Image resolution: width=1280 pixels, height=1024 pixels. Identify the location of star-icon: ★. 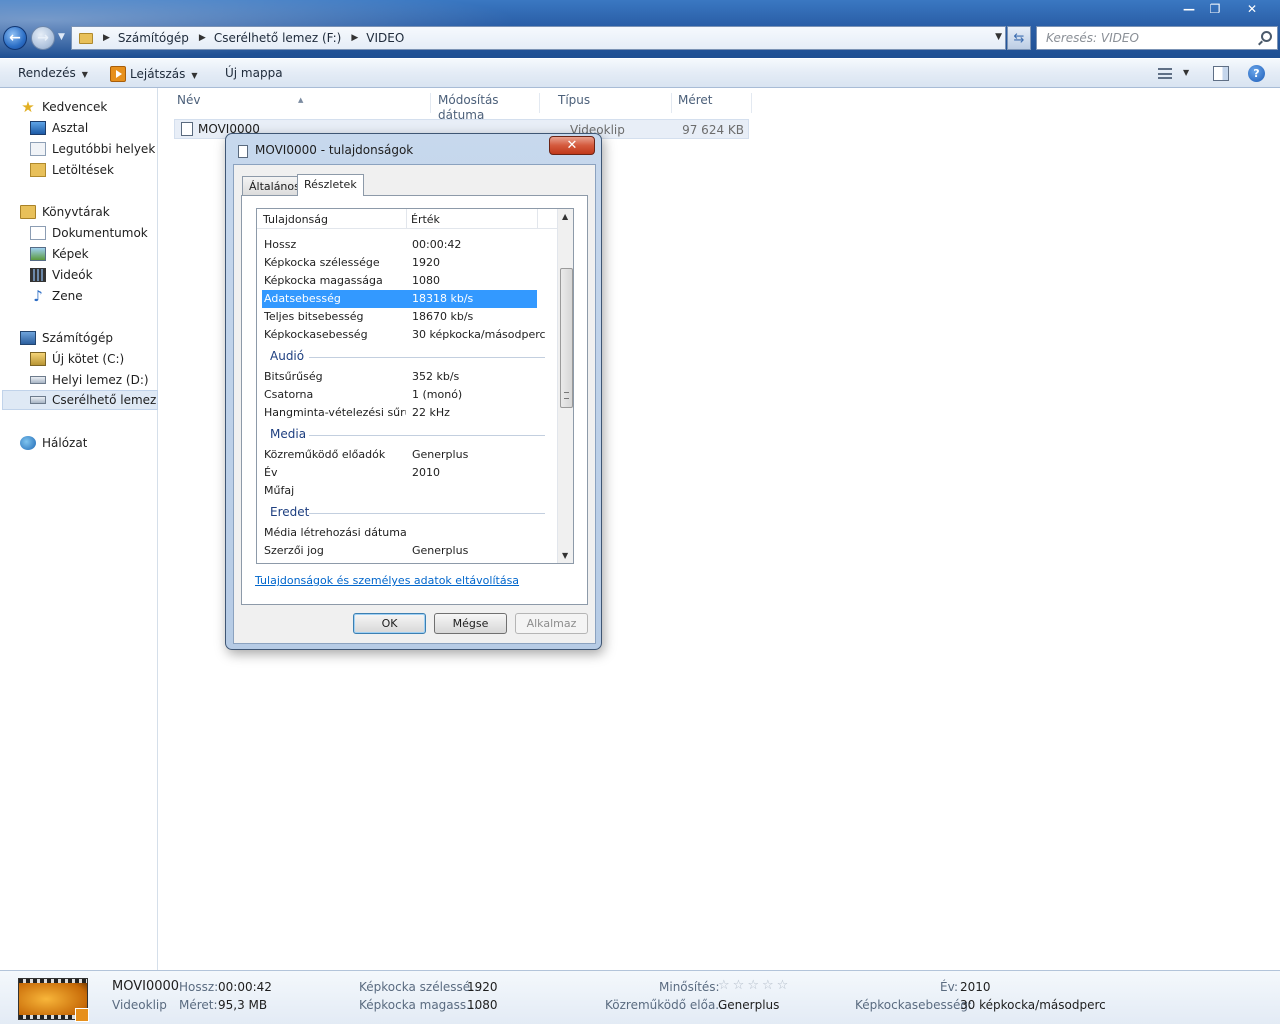
(28, 107).